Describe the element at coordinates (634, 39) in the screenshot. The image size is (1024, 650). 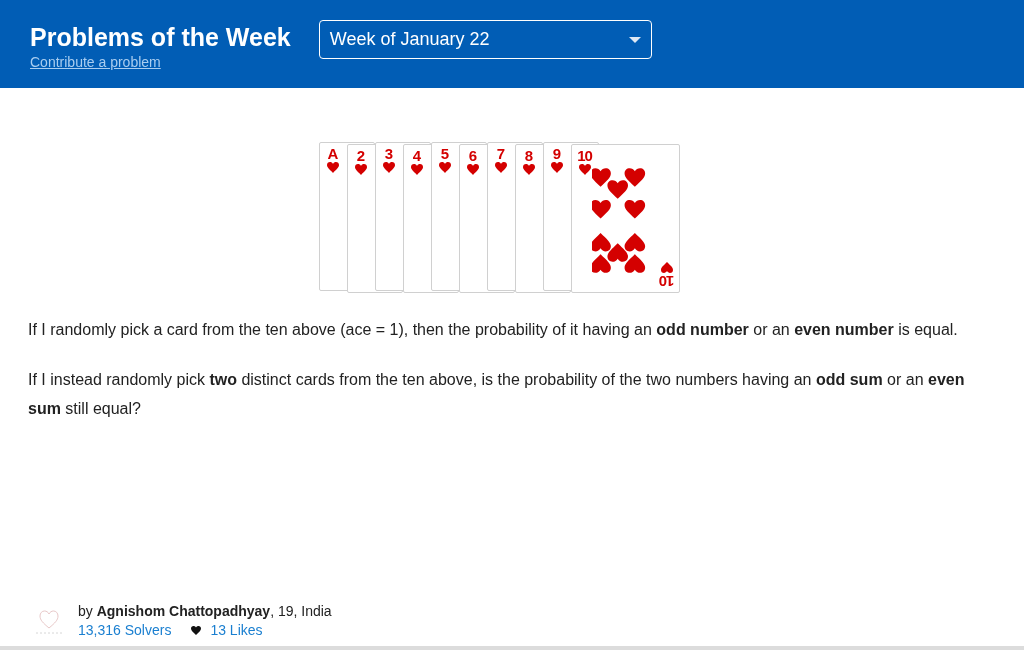
I see `caret-icon` at that location.